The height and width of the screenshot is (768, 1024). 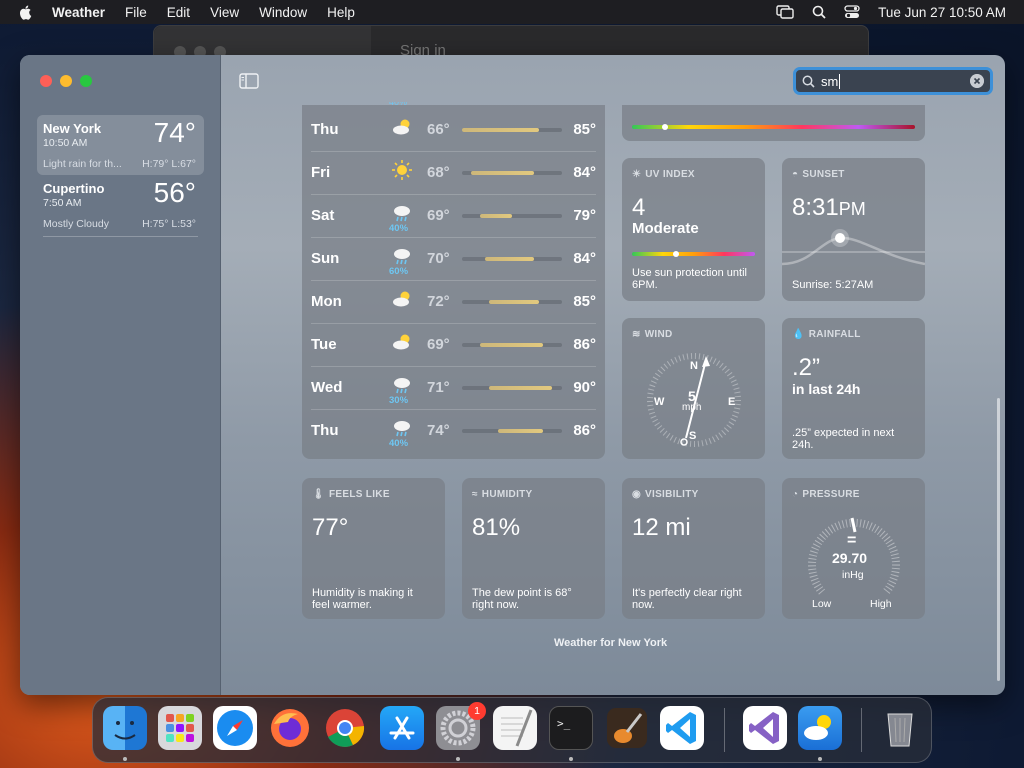 What do you see at coordinates (900, 728) in the screenshot?
I see `trash-icon` at bounding box center [900, 728].